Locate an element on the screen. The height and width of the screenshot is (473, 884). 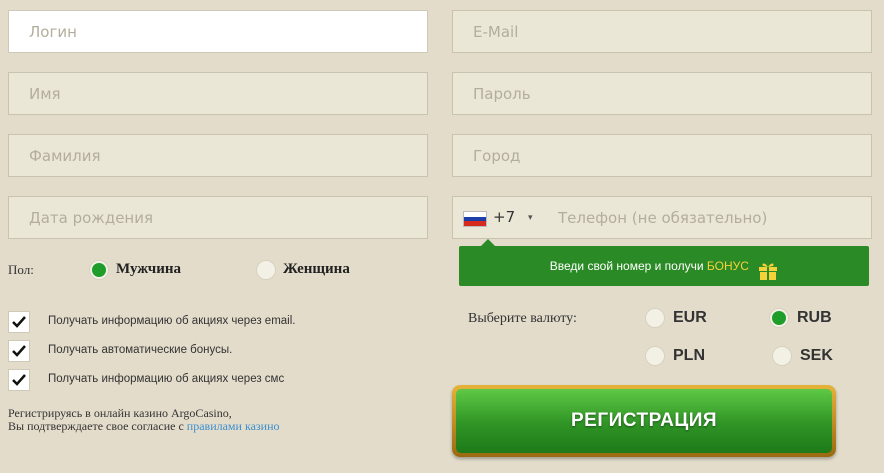
gift-icon is located at coordinates (768, 268).